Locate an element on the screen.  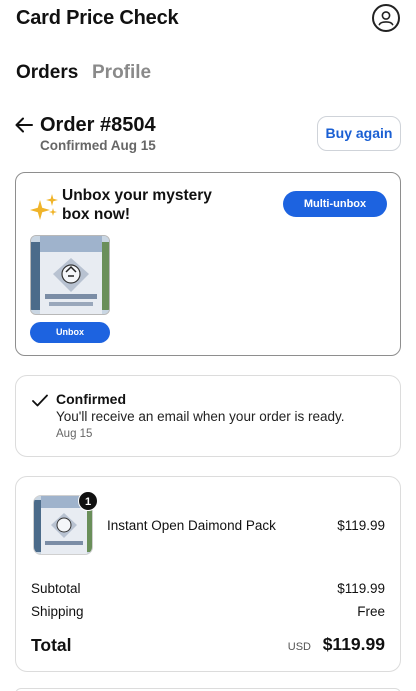
unbox-title: Unbox your mystery box now! is located at coordinates (137, 205).